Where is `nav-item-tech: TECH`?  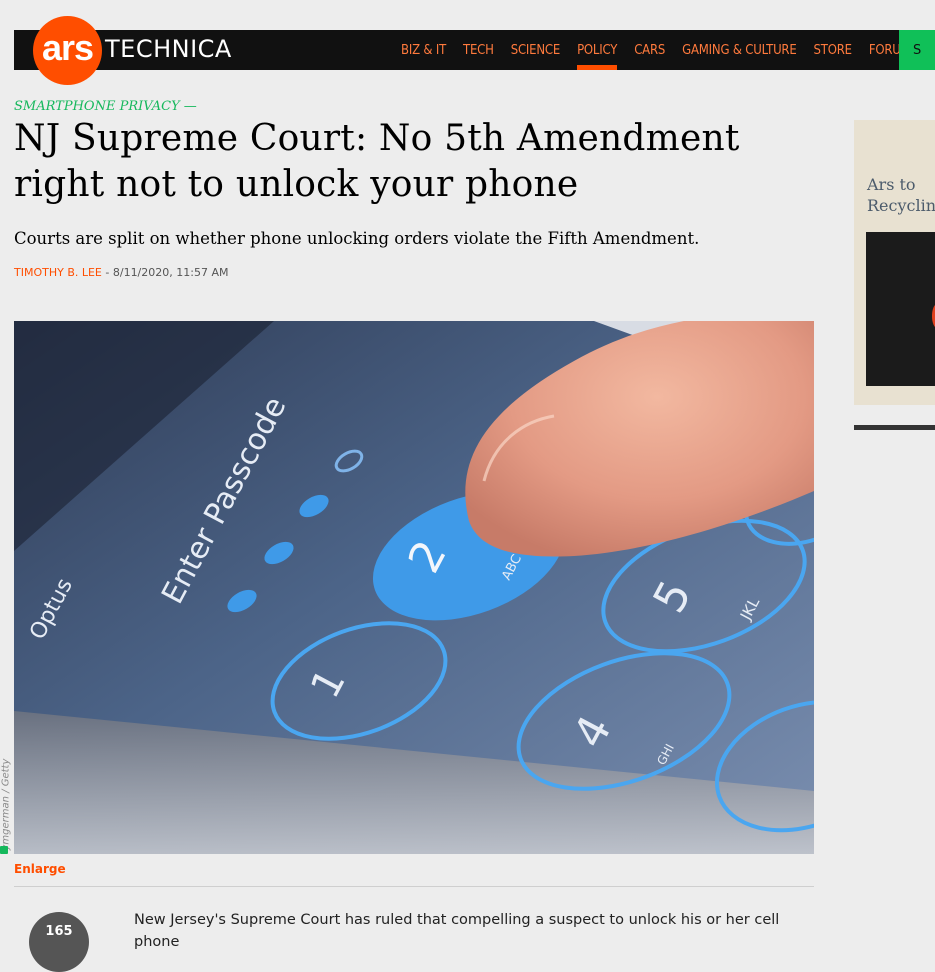
nav-item-tech: TECH is located at coordinates (478, 50).